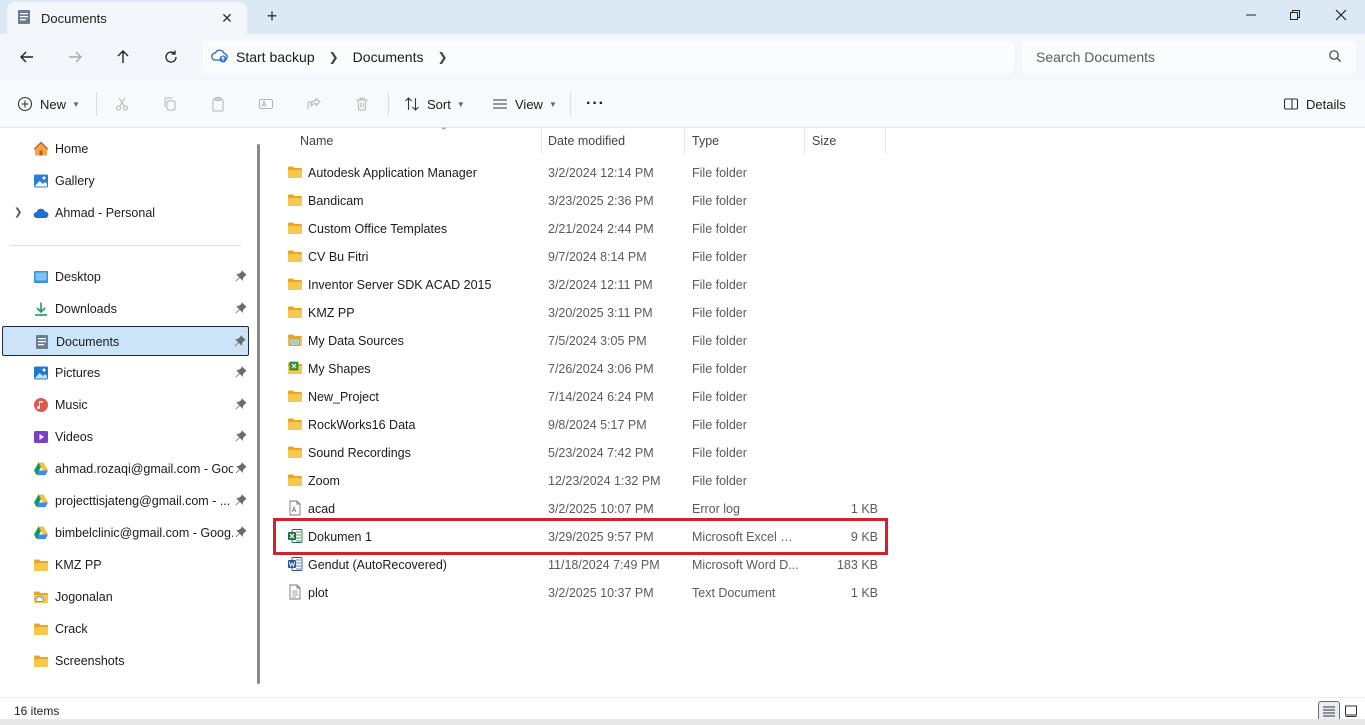 The image size is (1365, 725). What do you see at coordinates (171, 57) in the screenshot?
I see `refresh-button` at bounding box center [171, 57].